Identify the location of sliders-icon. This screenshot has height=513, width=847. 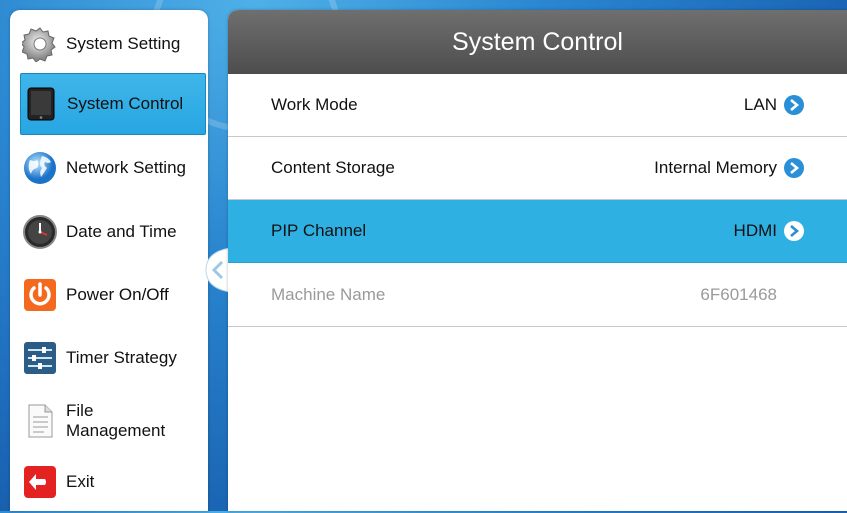
(40, 358).